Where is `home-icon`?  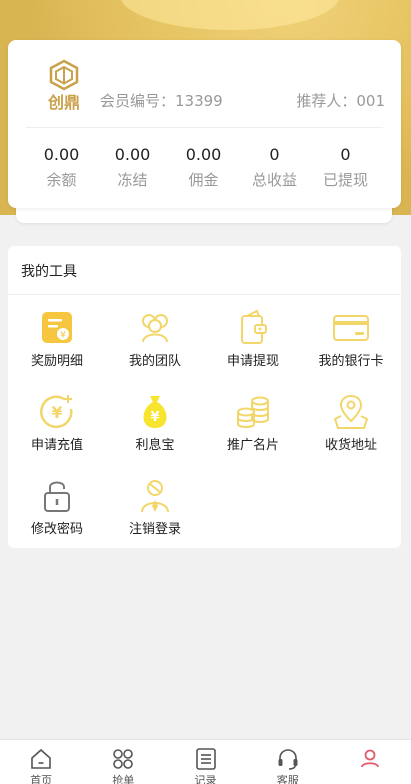 home-icon is located at coordinates (41, 758).